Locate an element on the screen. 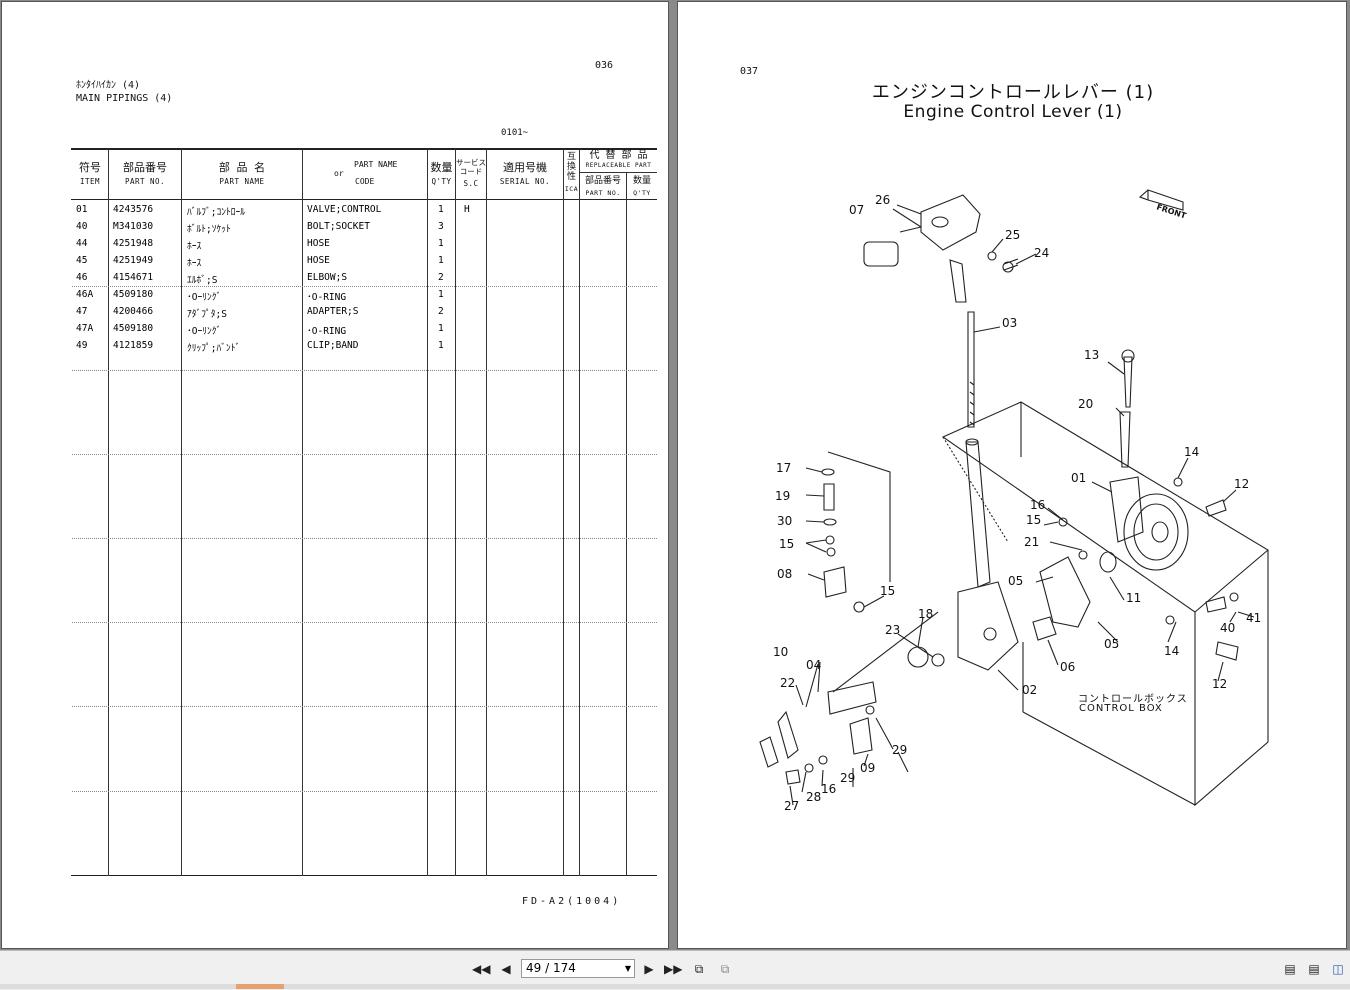 This screenshot has width=1350, height=990. callout-06: 06 is located at coordinates (1067, 667).